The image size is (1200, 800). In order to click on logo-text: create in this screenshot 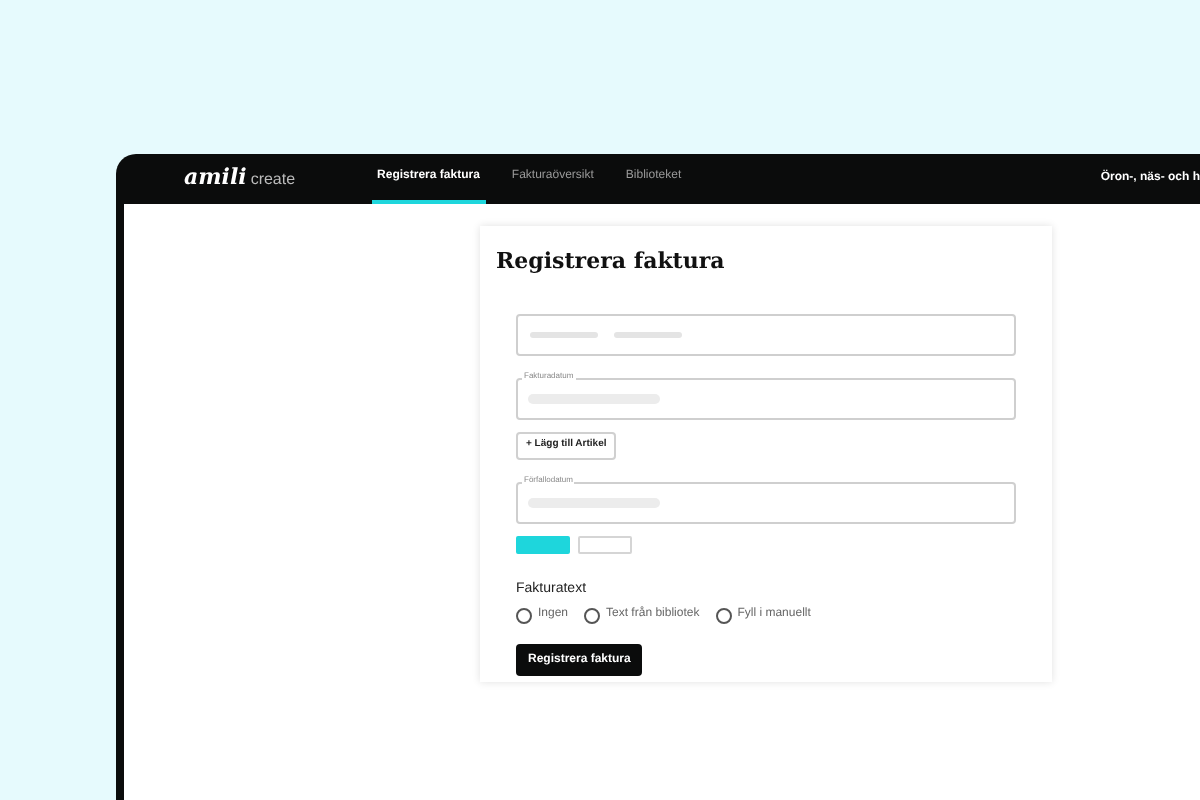, I will do `click(273, 180)`.